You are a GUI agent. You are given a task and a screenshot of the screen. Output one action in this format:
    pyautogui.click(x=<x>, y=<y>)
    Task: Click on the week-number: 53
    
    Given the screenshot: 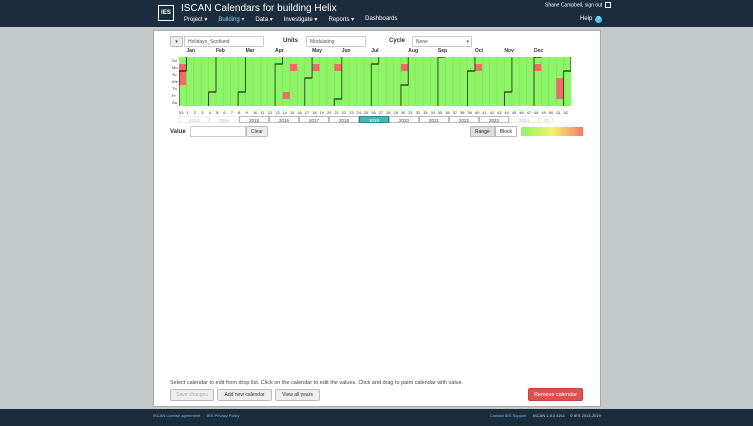 What is the action you would take?
    pyautogui.click(x=181, y=112)
    